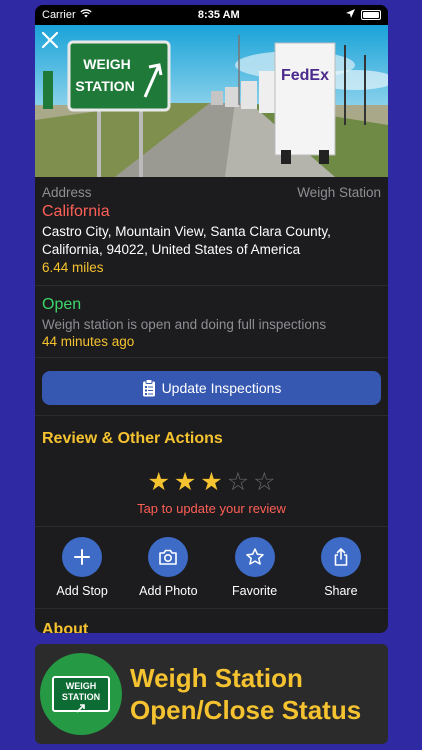  I want to click on sign-line1-text: WEIGH, so click(106, 64).